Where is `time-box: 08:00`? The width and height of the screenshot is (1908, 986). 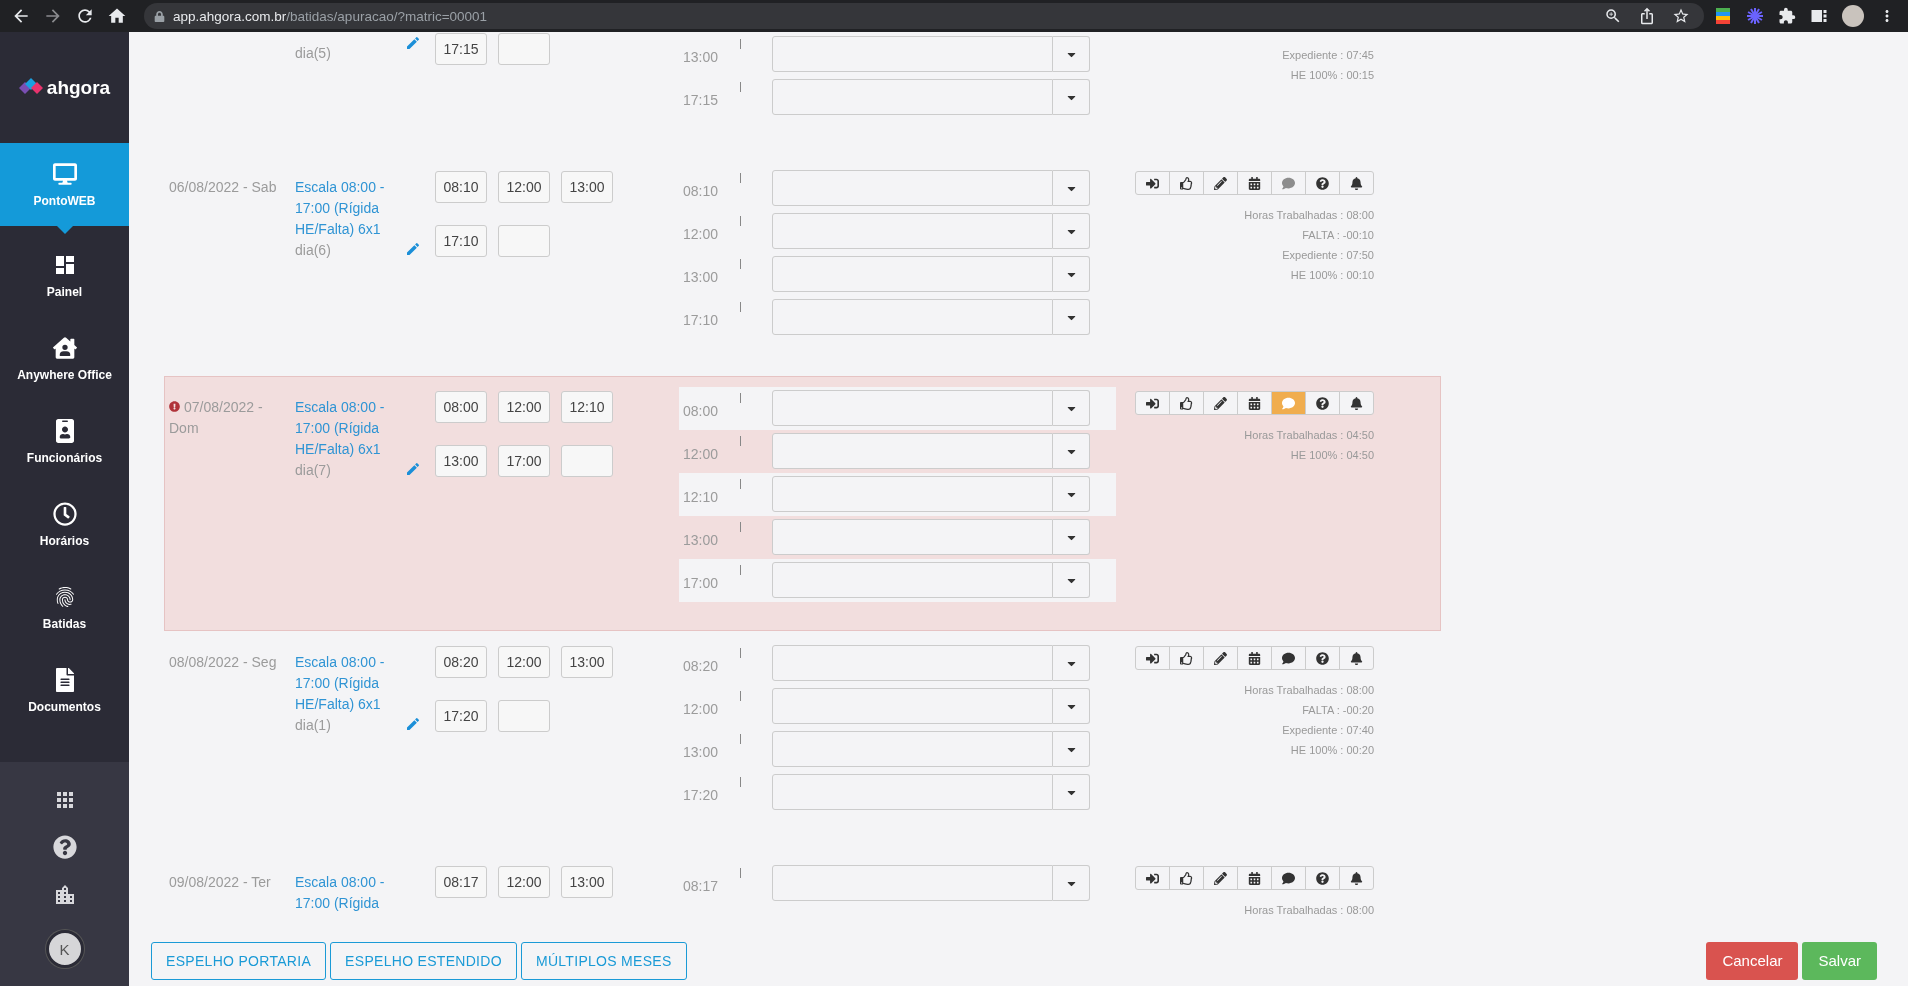 time-box: 08:00 is located at coordinates (461, 407).